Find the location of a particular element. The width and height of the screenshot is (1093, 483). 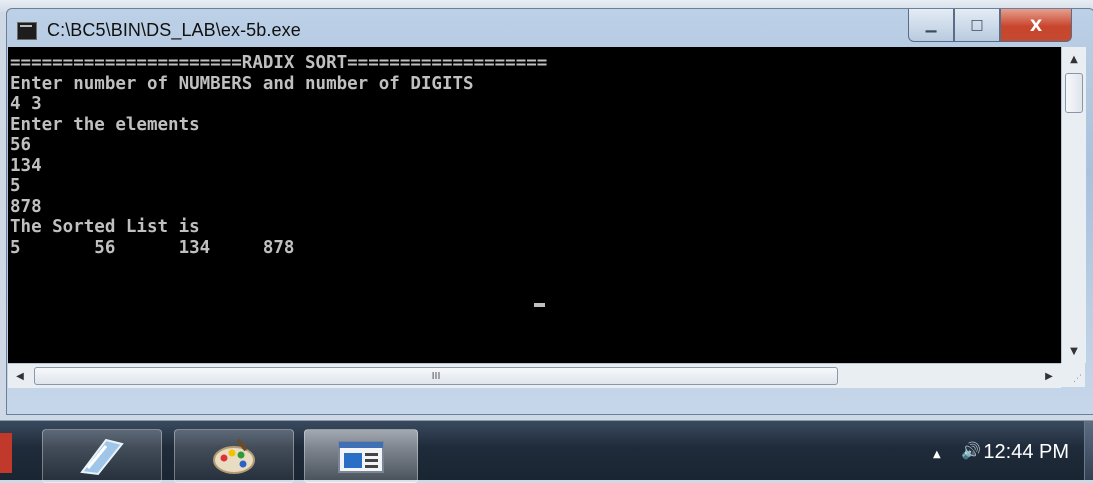

resize-grip-icon: ⋰ is located at coordinates (1077, 379).